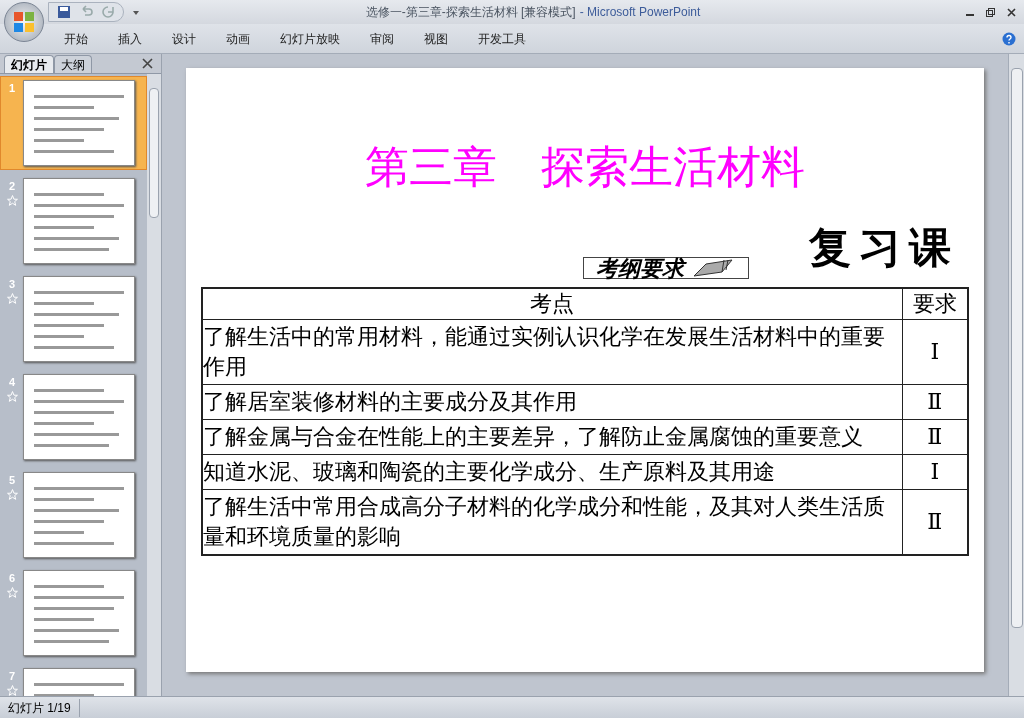  I want to click on slide-number: 7, so click(12, 676).